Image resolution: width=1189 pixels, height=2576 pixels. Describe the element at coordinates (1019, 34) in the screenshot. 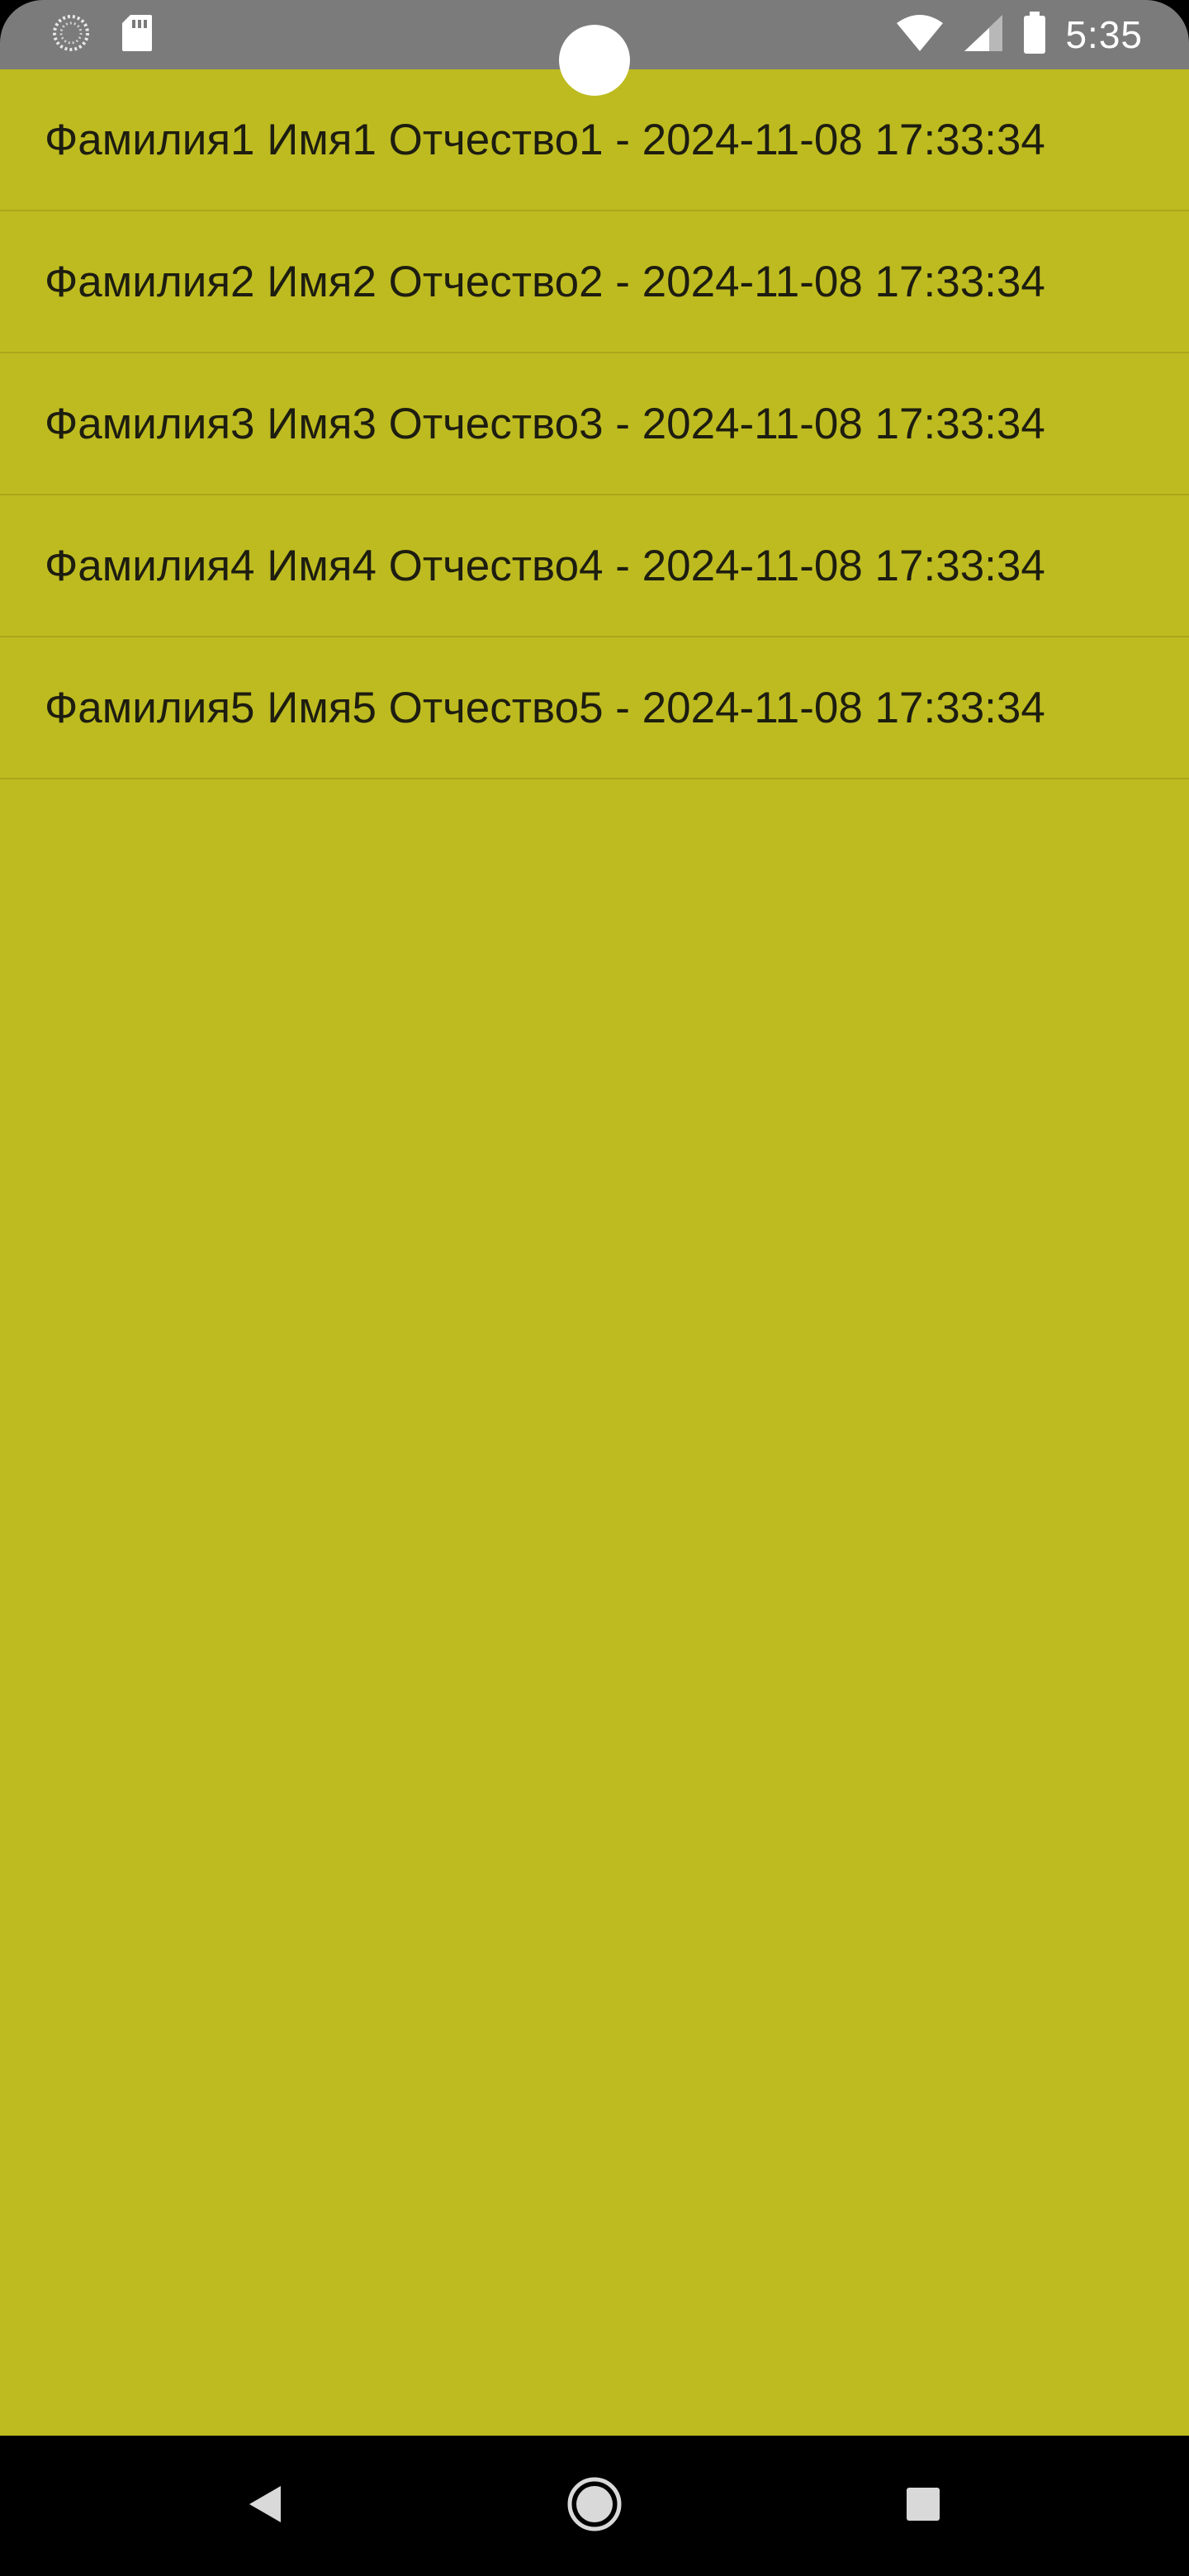

I see `status-right-icons: 5:35` at that location.